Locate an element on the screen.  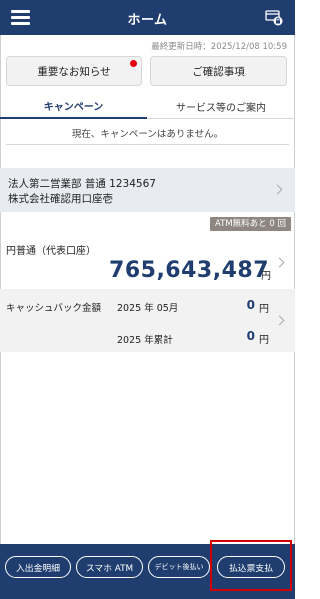
confirmation-items-label: ご確認事項 is located at coordinates (218, 71).